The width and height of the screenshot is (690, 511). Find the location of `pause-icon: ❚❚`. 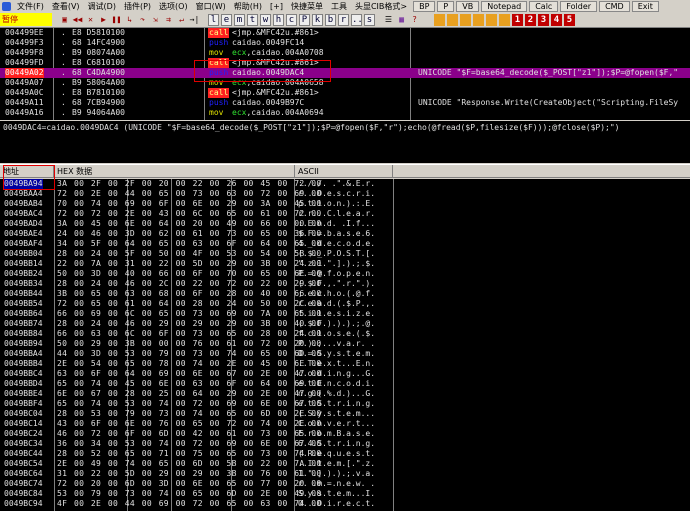

pause-icon: ❚❚ is located at coordinates (116, 20).